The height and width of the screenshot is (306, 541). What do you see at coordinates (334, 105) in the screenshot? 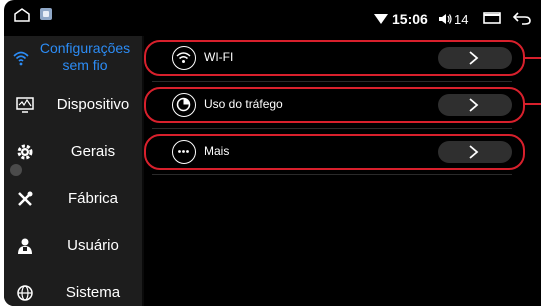
I see `traffic-usage-row: Uso do tráfego` at bounding box center [334, 105].